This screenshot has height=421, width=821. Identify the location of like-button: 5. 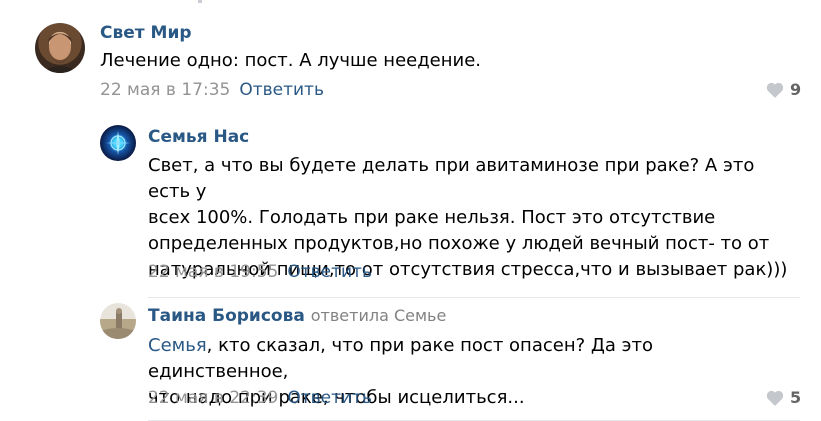
(783, 397).